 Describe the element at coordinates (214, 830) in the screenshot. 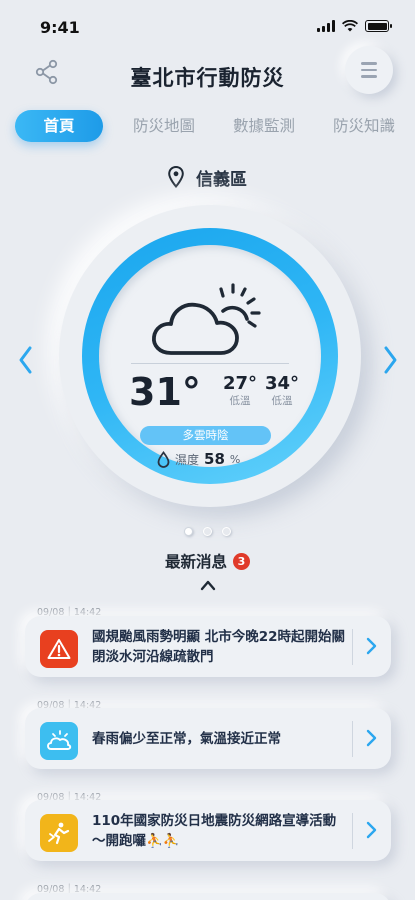

I see `news-text: 110年國家防災日地震防災網路宣導活動～開跑囉⛹⛹` at that location.